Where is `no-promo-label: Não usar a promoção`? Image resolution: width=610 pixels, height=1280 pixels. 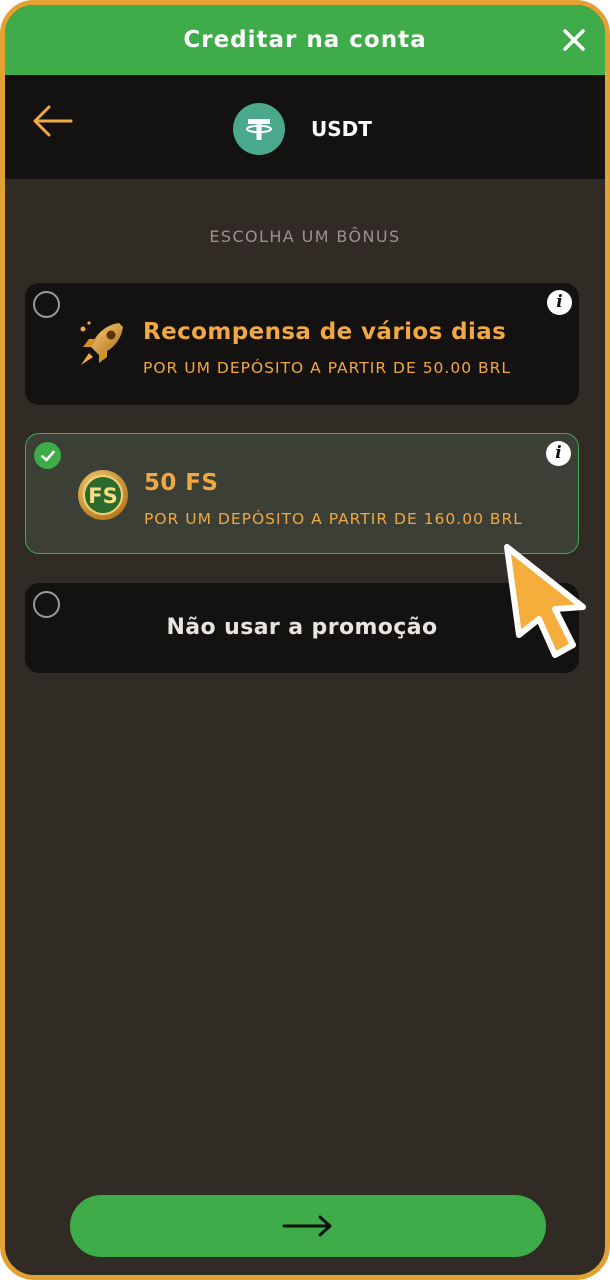
no-promo-label: Não usar a promoção is located at coordinates (302, 627).